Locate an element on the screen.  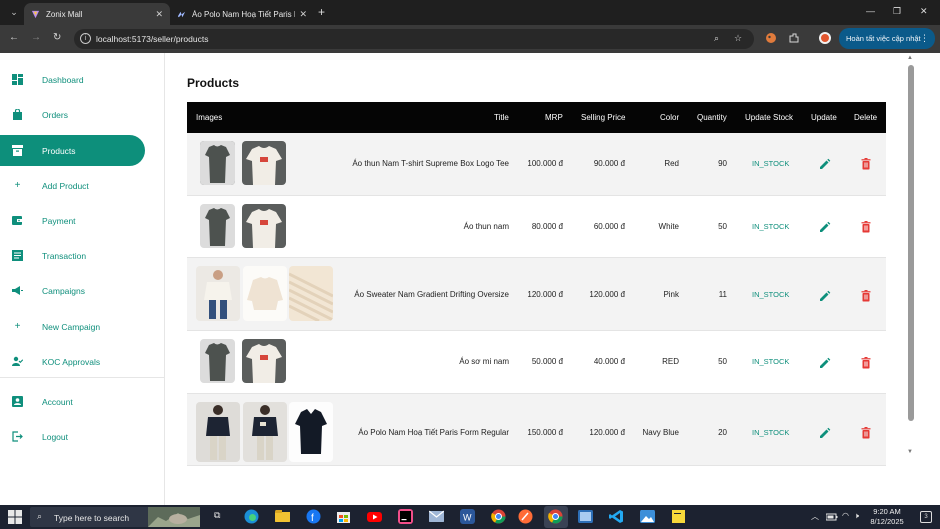
bookmark-star-icon: ☆ is located at coordinates (738, 38).